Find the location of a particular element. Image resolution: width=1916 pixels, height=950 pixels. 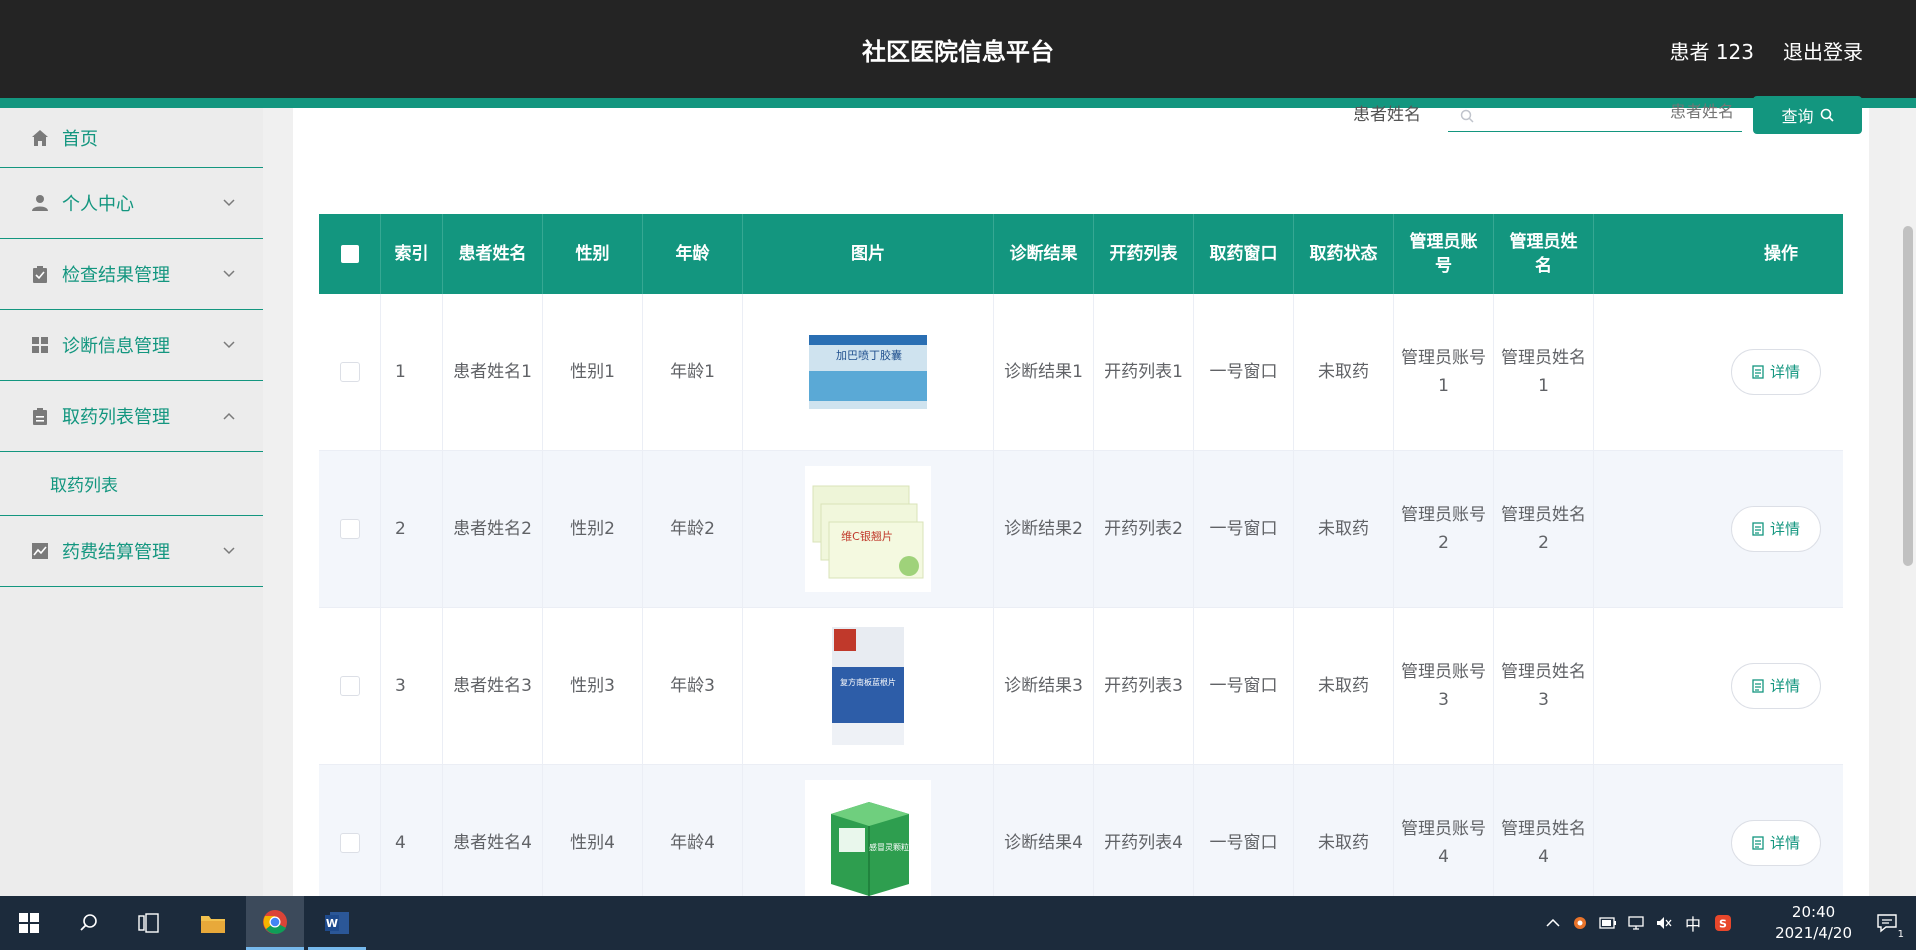

cell-age: 年龄1 is located at coordinates (693, 372).